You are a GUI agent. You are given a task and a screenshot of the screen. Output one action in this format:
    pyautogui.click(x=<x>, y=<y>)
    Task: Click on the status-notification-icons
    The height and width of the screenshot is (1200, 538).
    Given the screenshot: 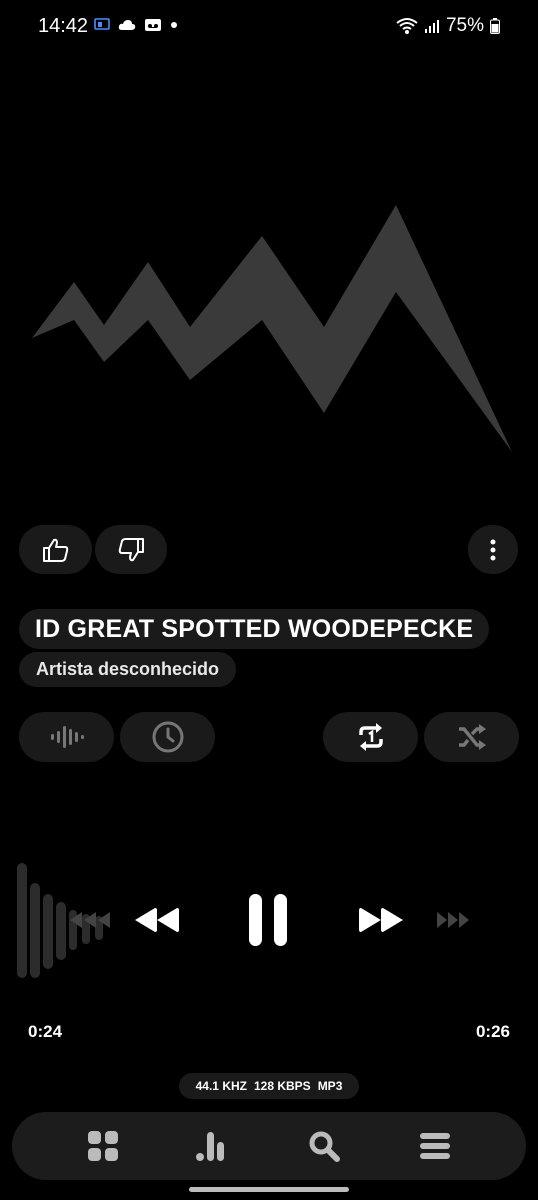 What is the action you would take?
    pyautogui.click(x=136, y=25)
    